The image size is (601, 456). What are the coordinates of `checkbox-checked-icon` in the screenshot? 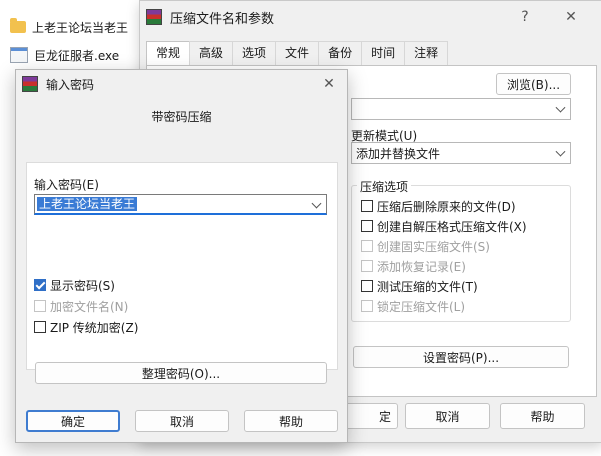 It's located at (40, 285).